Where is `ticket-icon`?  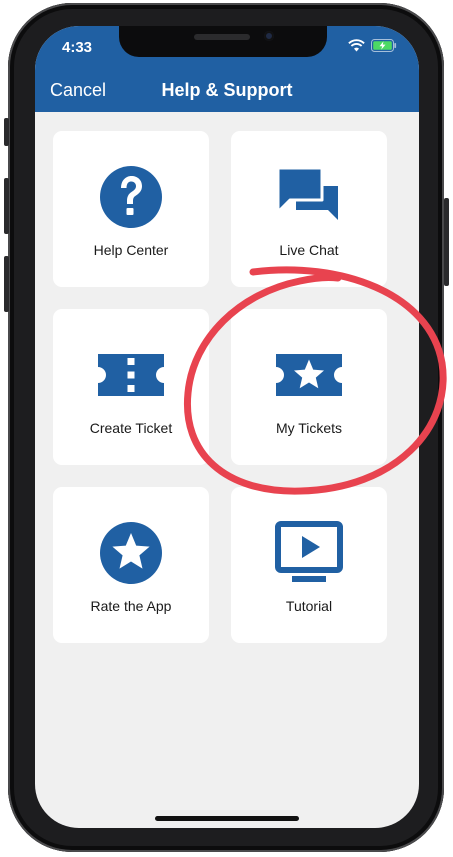
ticket-icon is located at coordinates (131, 375).